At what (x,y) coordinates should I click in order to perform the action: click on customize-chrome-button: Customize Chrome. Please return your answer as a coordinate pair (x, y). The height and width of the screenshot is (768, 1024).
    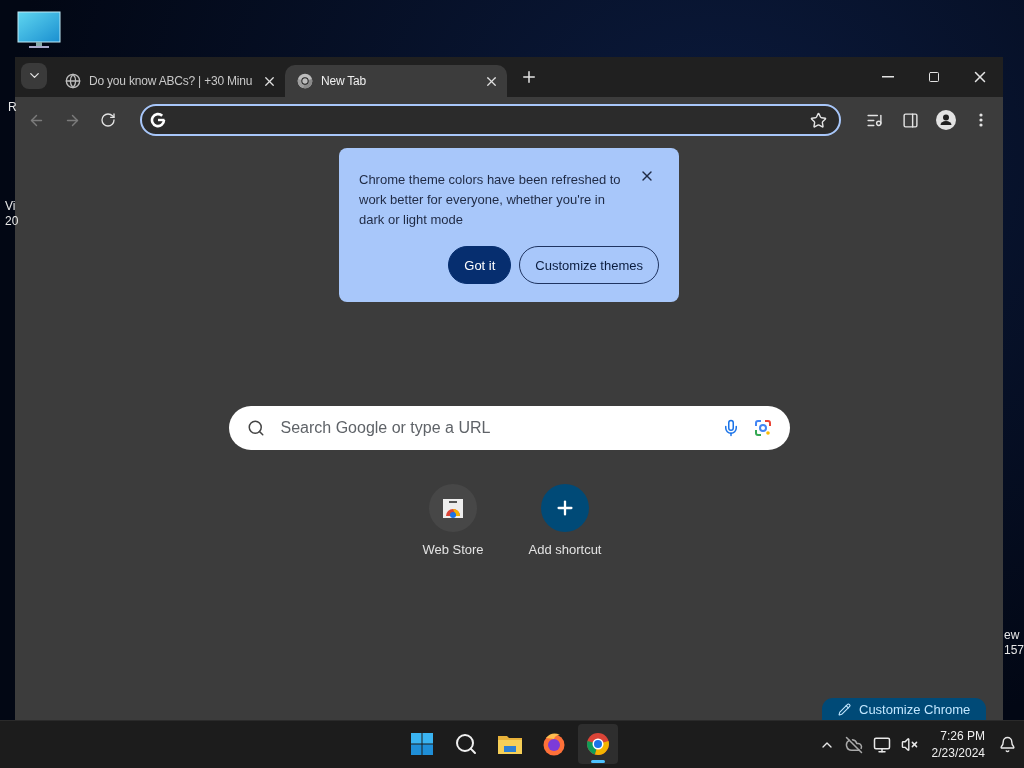
    Looking at the image, I should click on (904, 709).